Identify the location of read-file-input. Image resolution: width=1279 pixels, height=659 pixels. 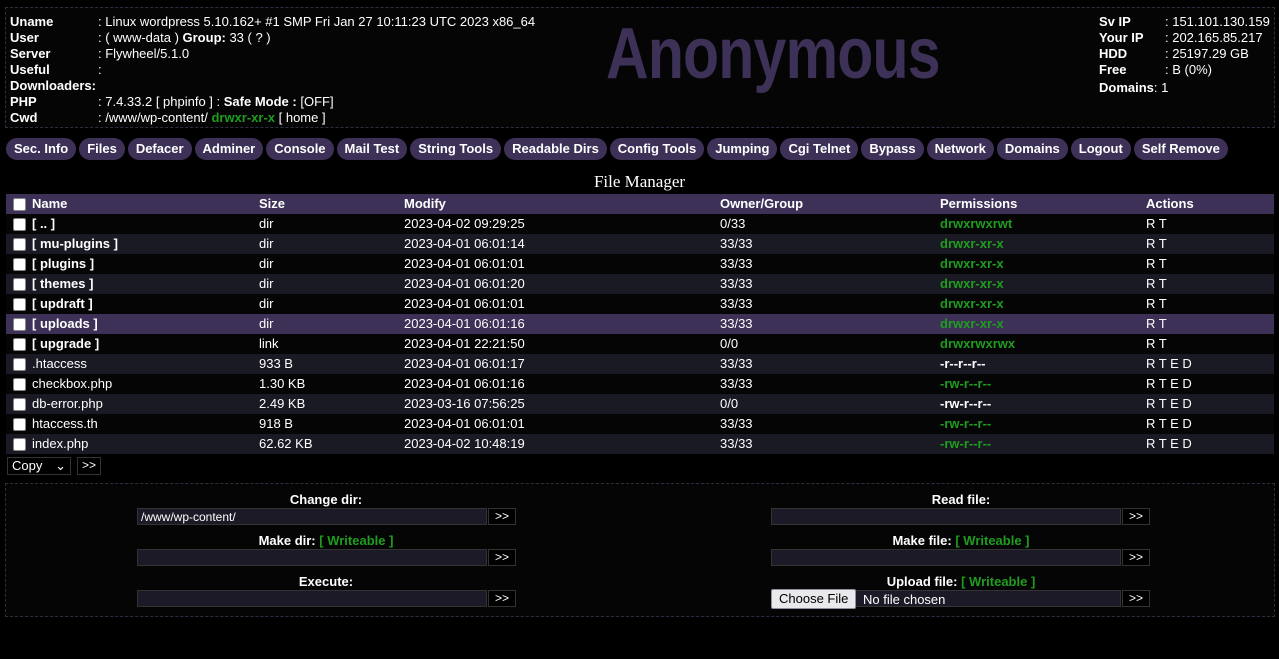
(946, 516).